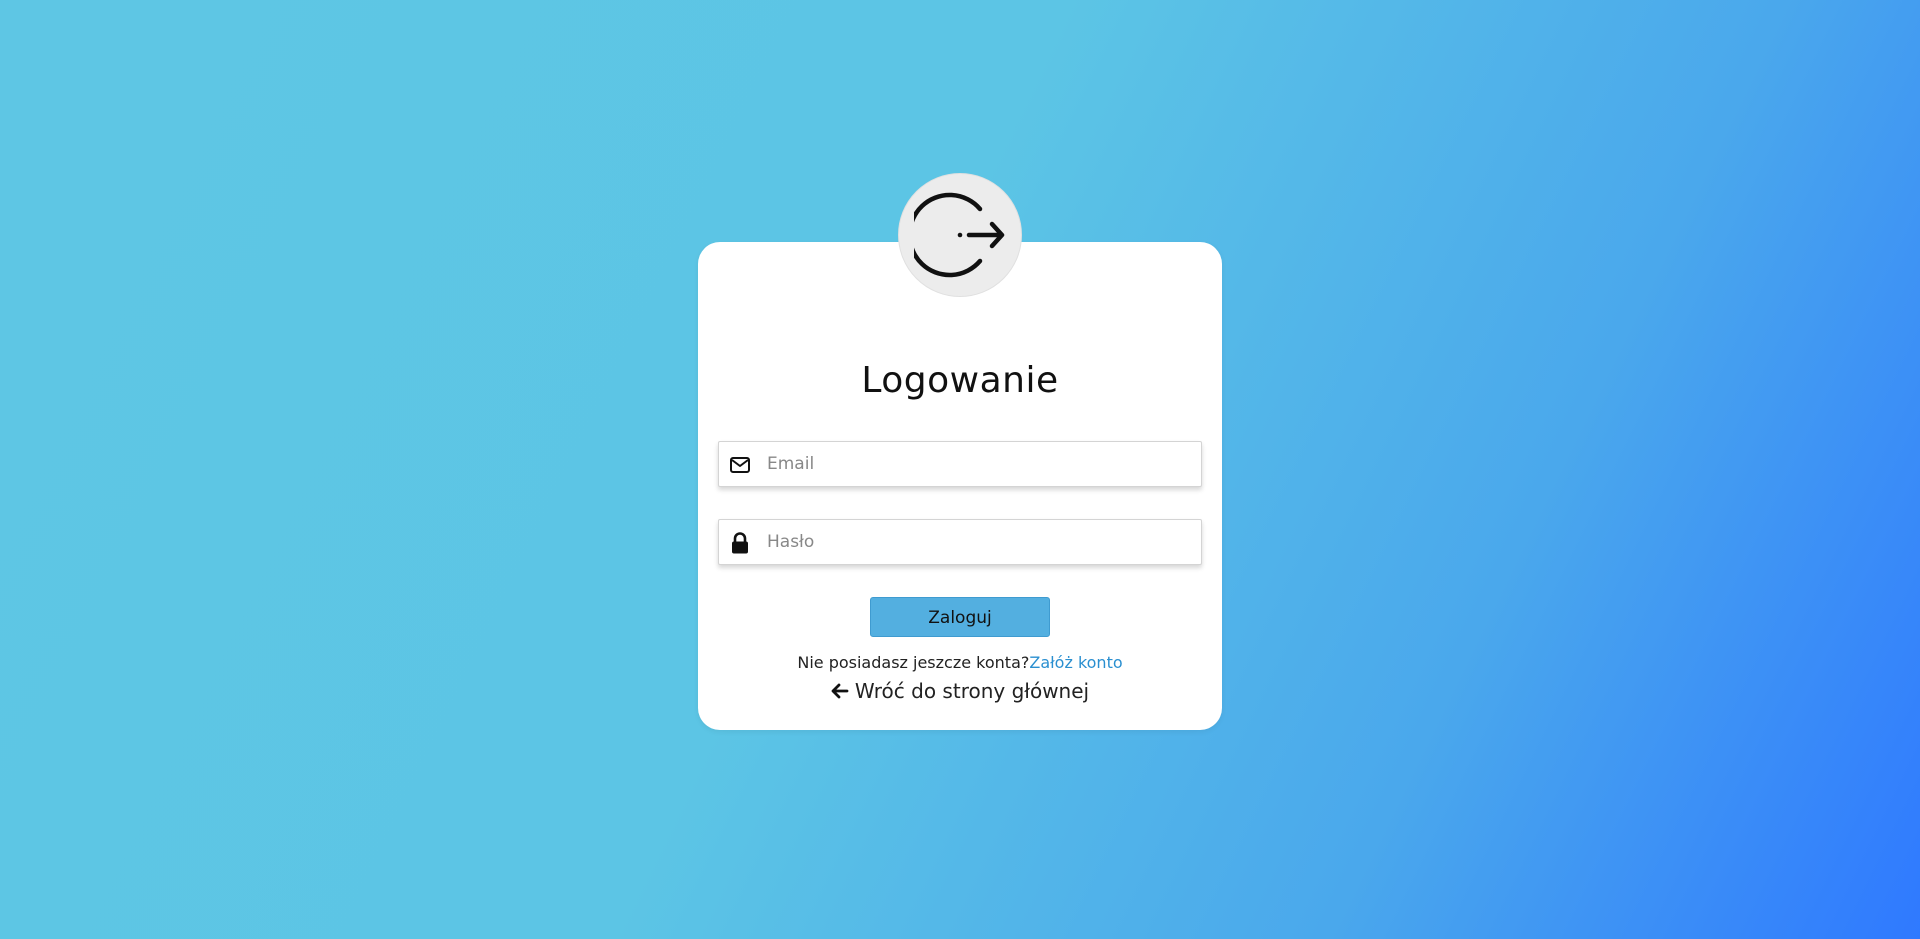 The height and width of the screenshot is (939, 1920). I want to click on login-avatar, so click(960, 235).